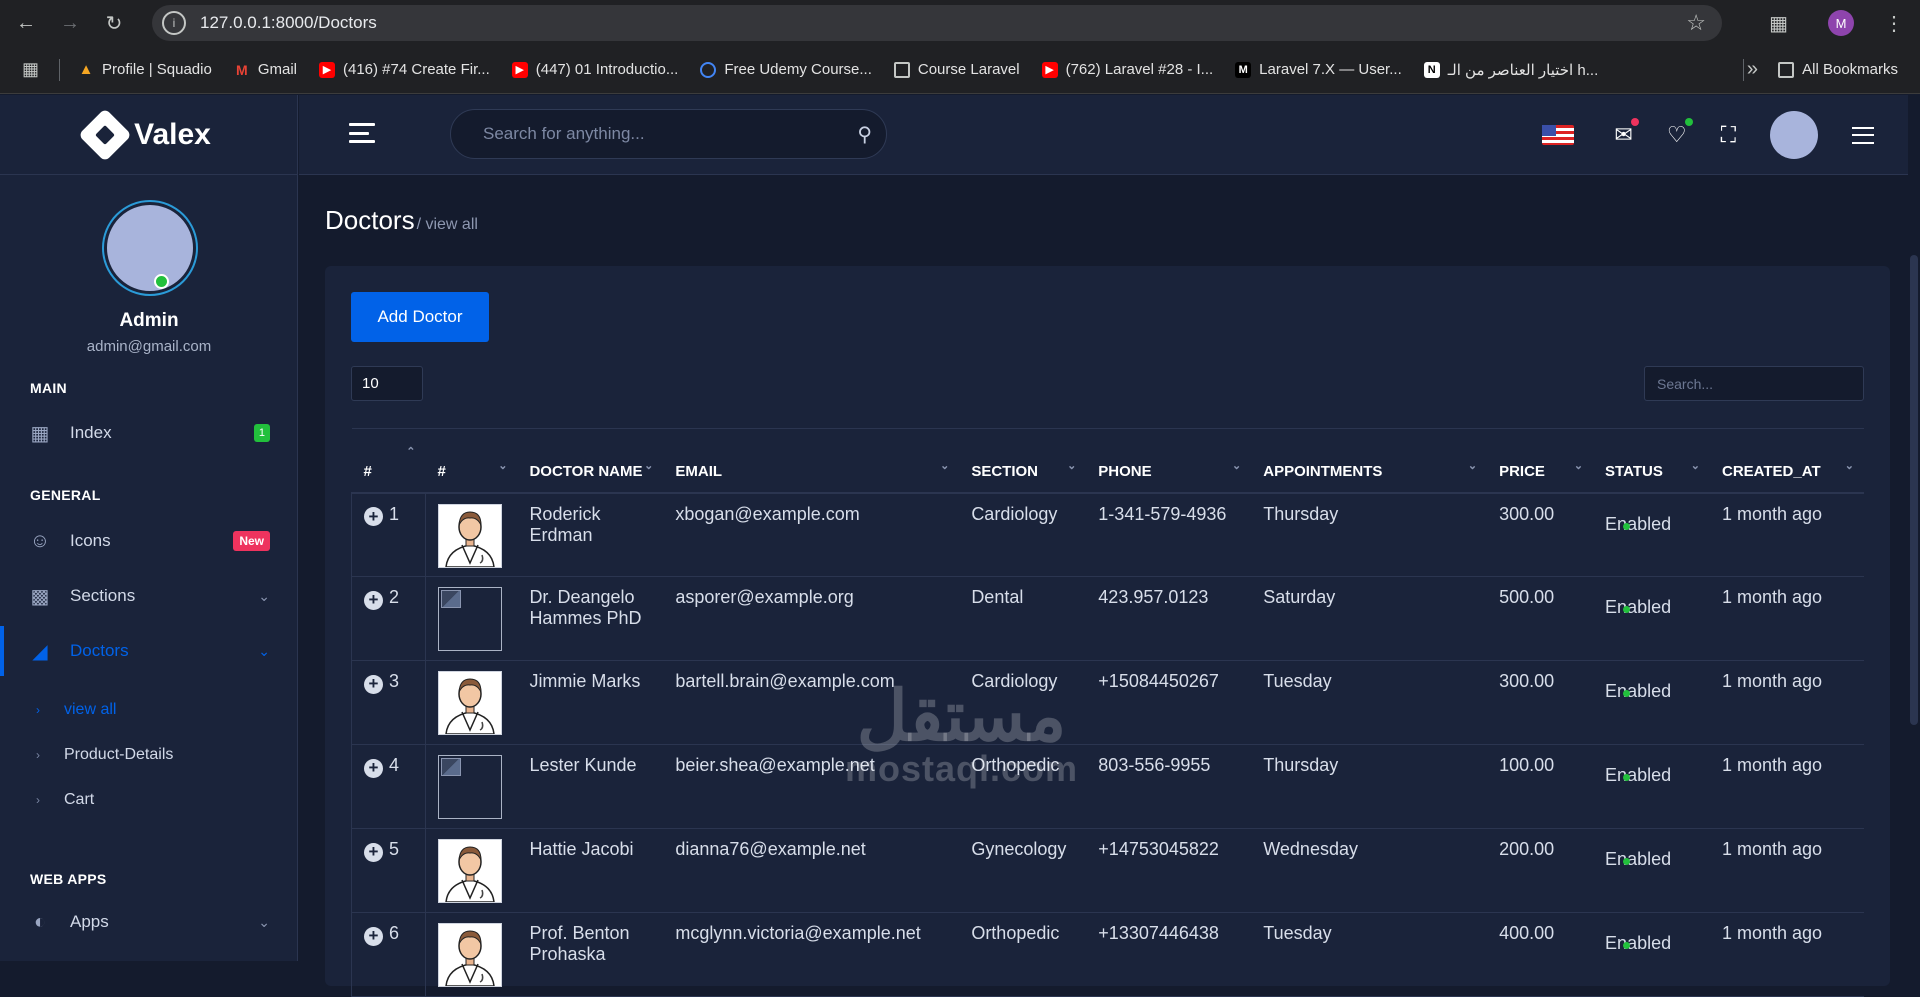 Image resolution: width=1920 pixels, height=997 pixels. Describe the element at coordinates (1914, 490) in the screenshot. I see `scrollbar-thumb` at that location.